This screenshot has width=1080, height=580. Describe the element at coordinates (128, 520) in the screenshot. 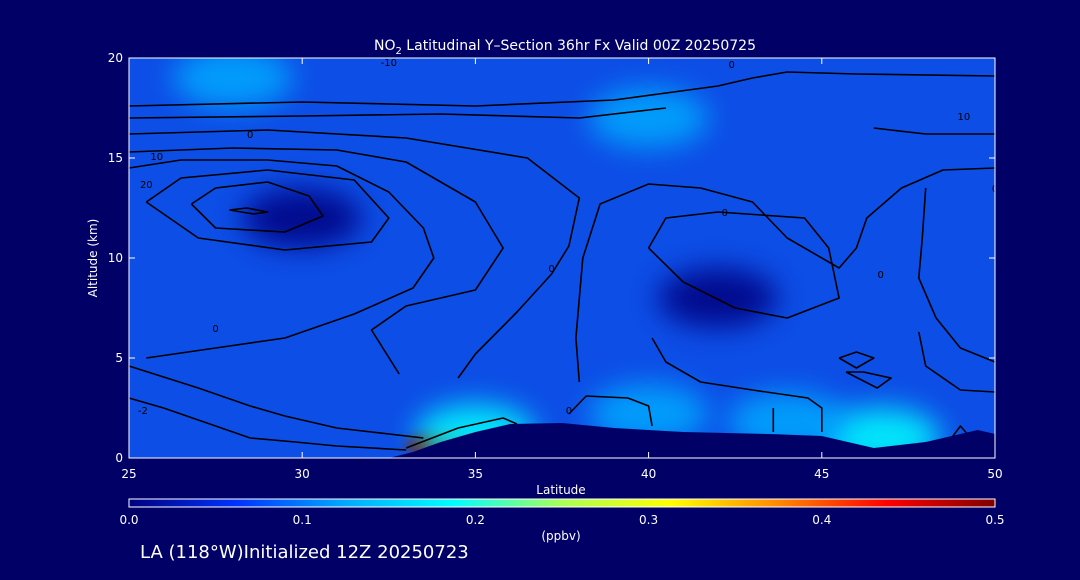

I see `colorbar-tick-label-0: 0.0` at that location.